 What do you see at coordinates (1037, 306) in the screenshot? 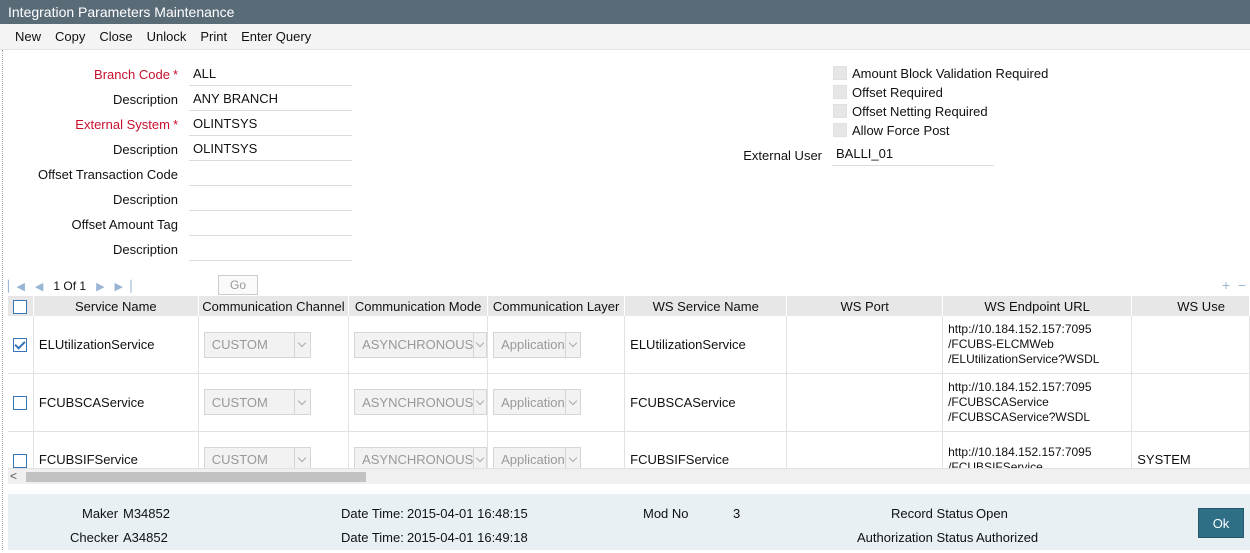
I see `col-ws-endpoint-url: WS Endpoint URL` at bounding box center [1037, 306].